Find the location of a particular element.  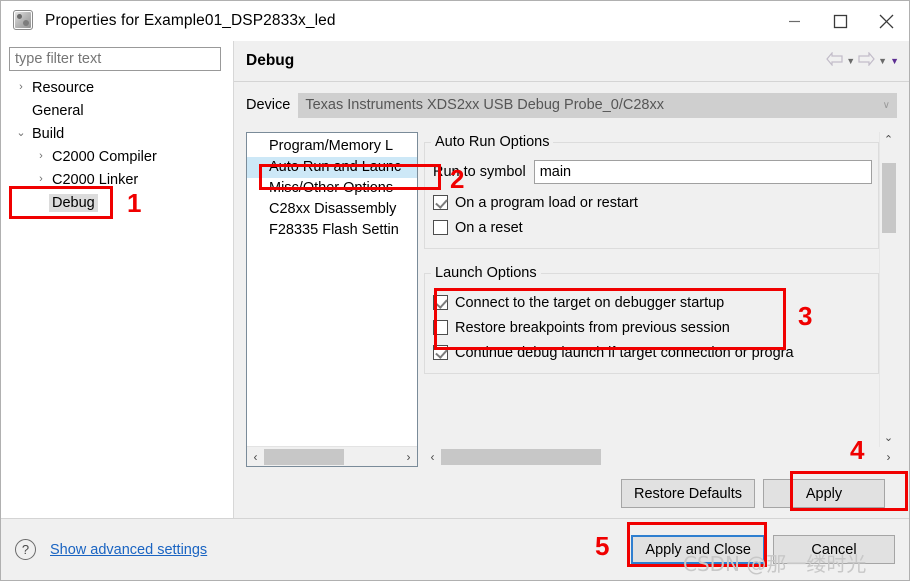

group-legend: Launch Options is located at coordinates (486, 273).